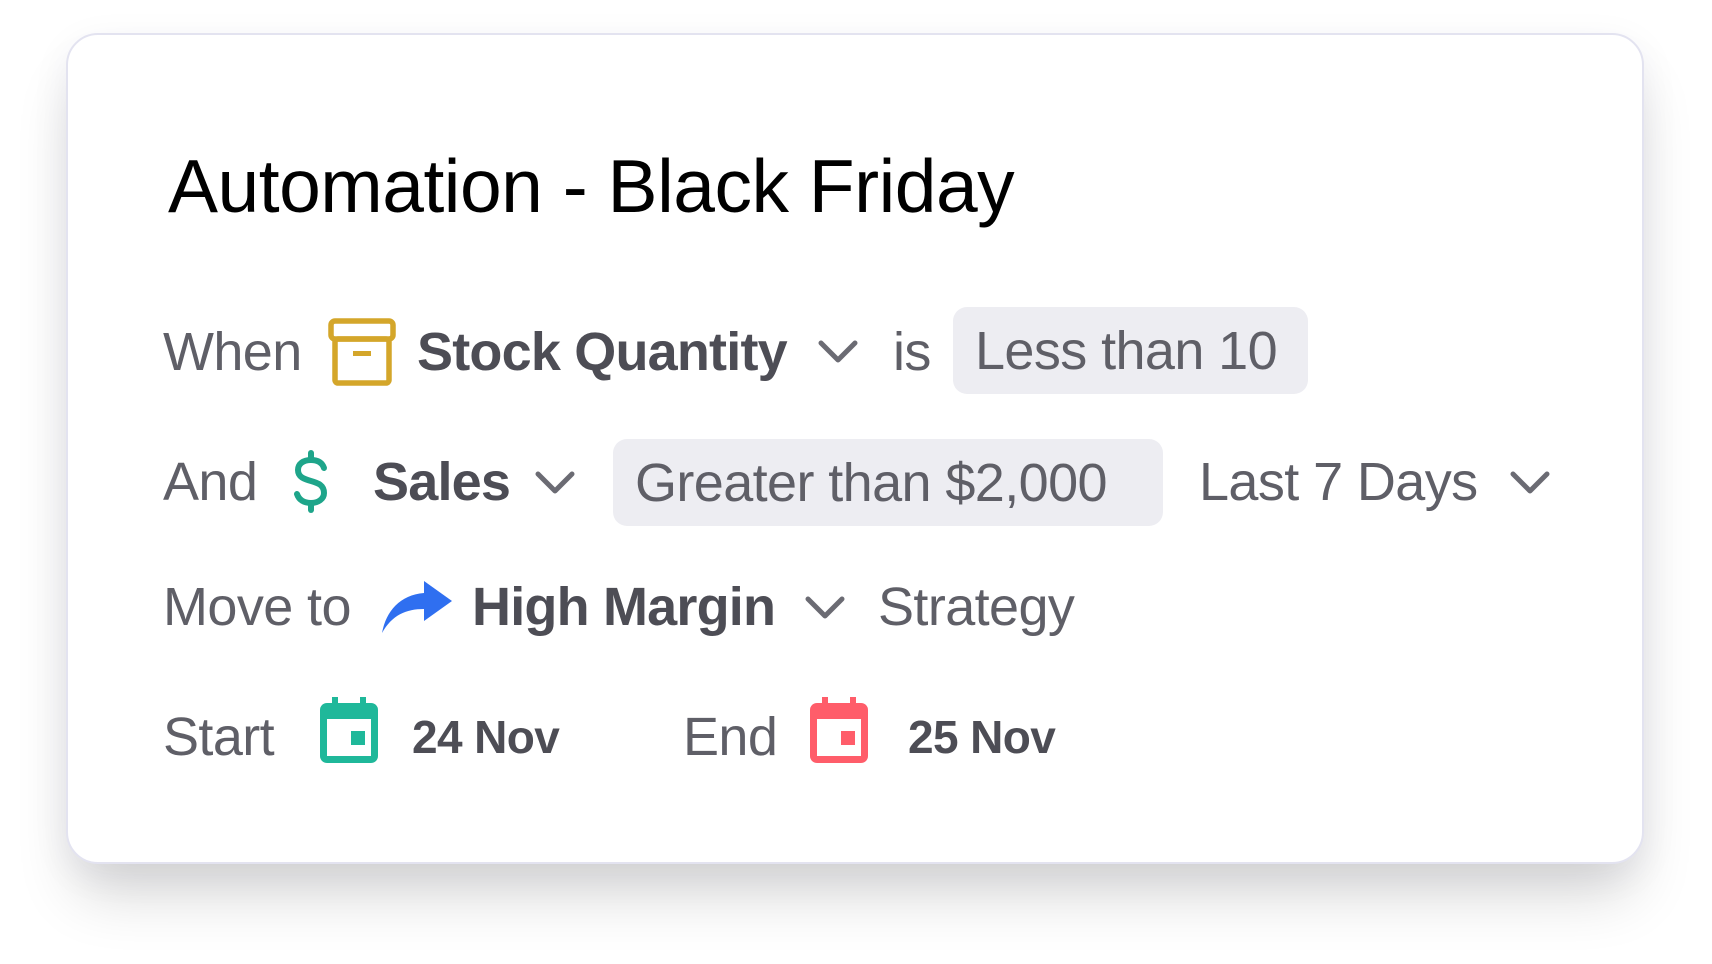 Image resolution: width=1712 pixels, height=964 pixels. I want to click on end-calendar-icon, so click(839, 730).